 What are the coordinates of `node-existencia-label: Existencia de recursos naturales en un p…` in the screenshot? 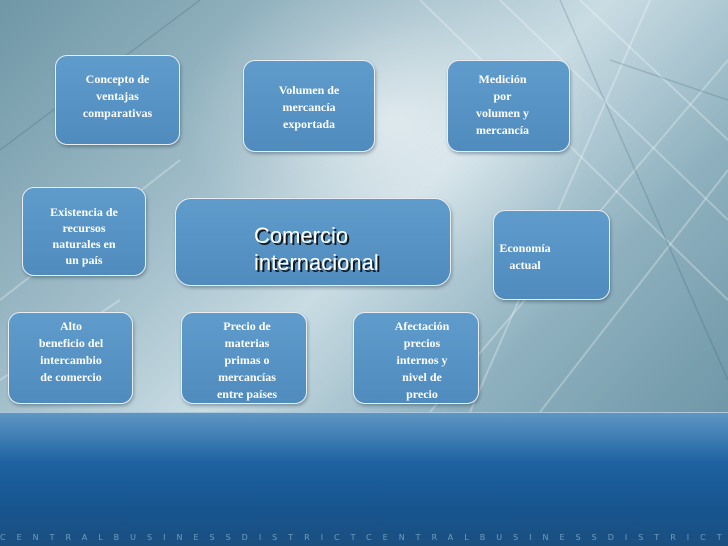 It's located at (84, 236).